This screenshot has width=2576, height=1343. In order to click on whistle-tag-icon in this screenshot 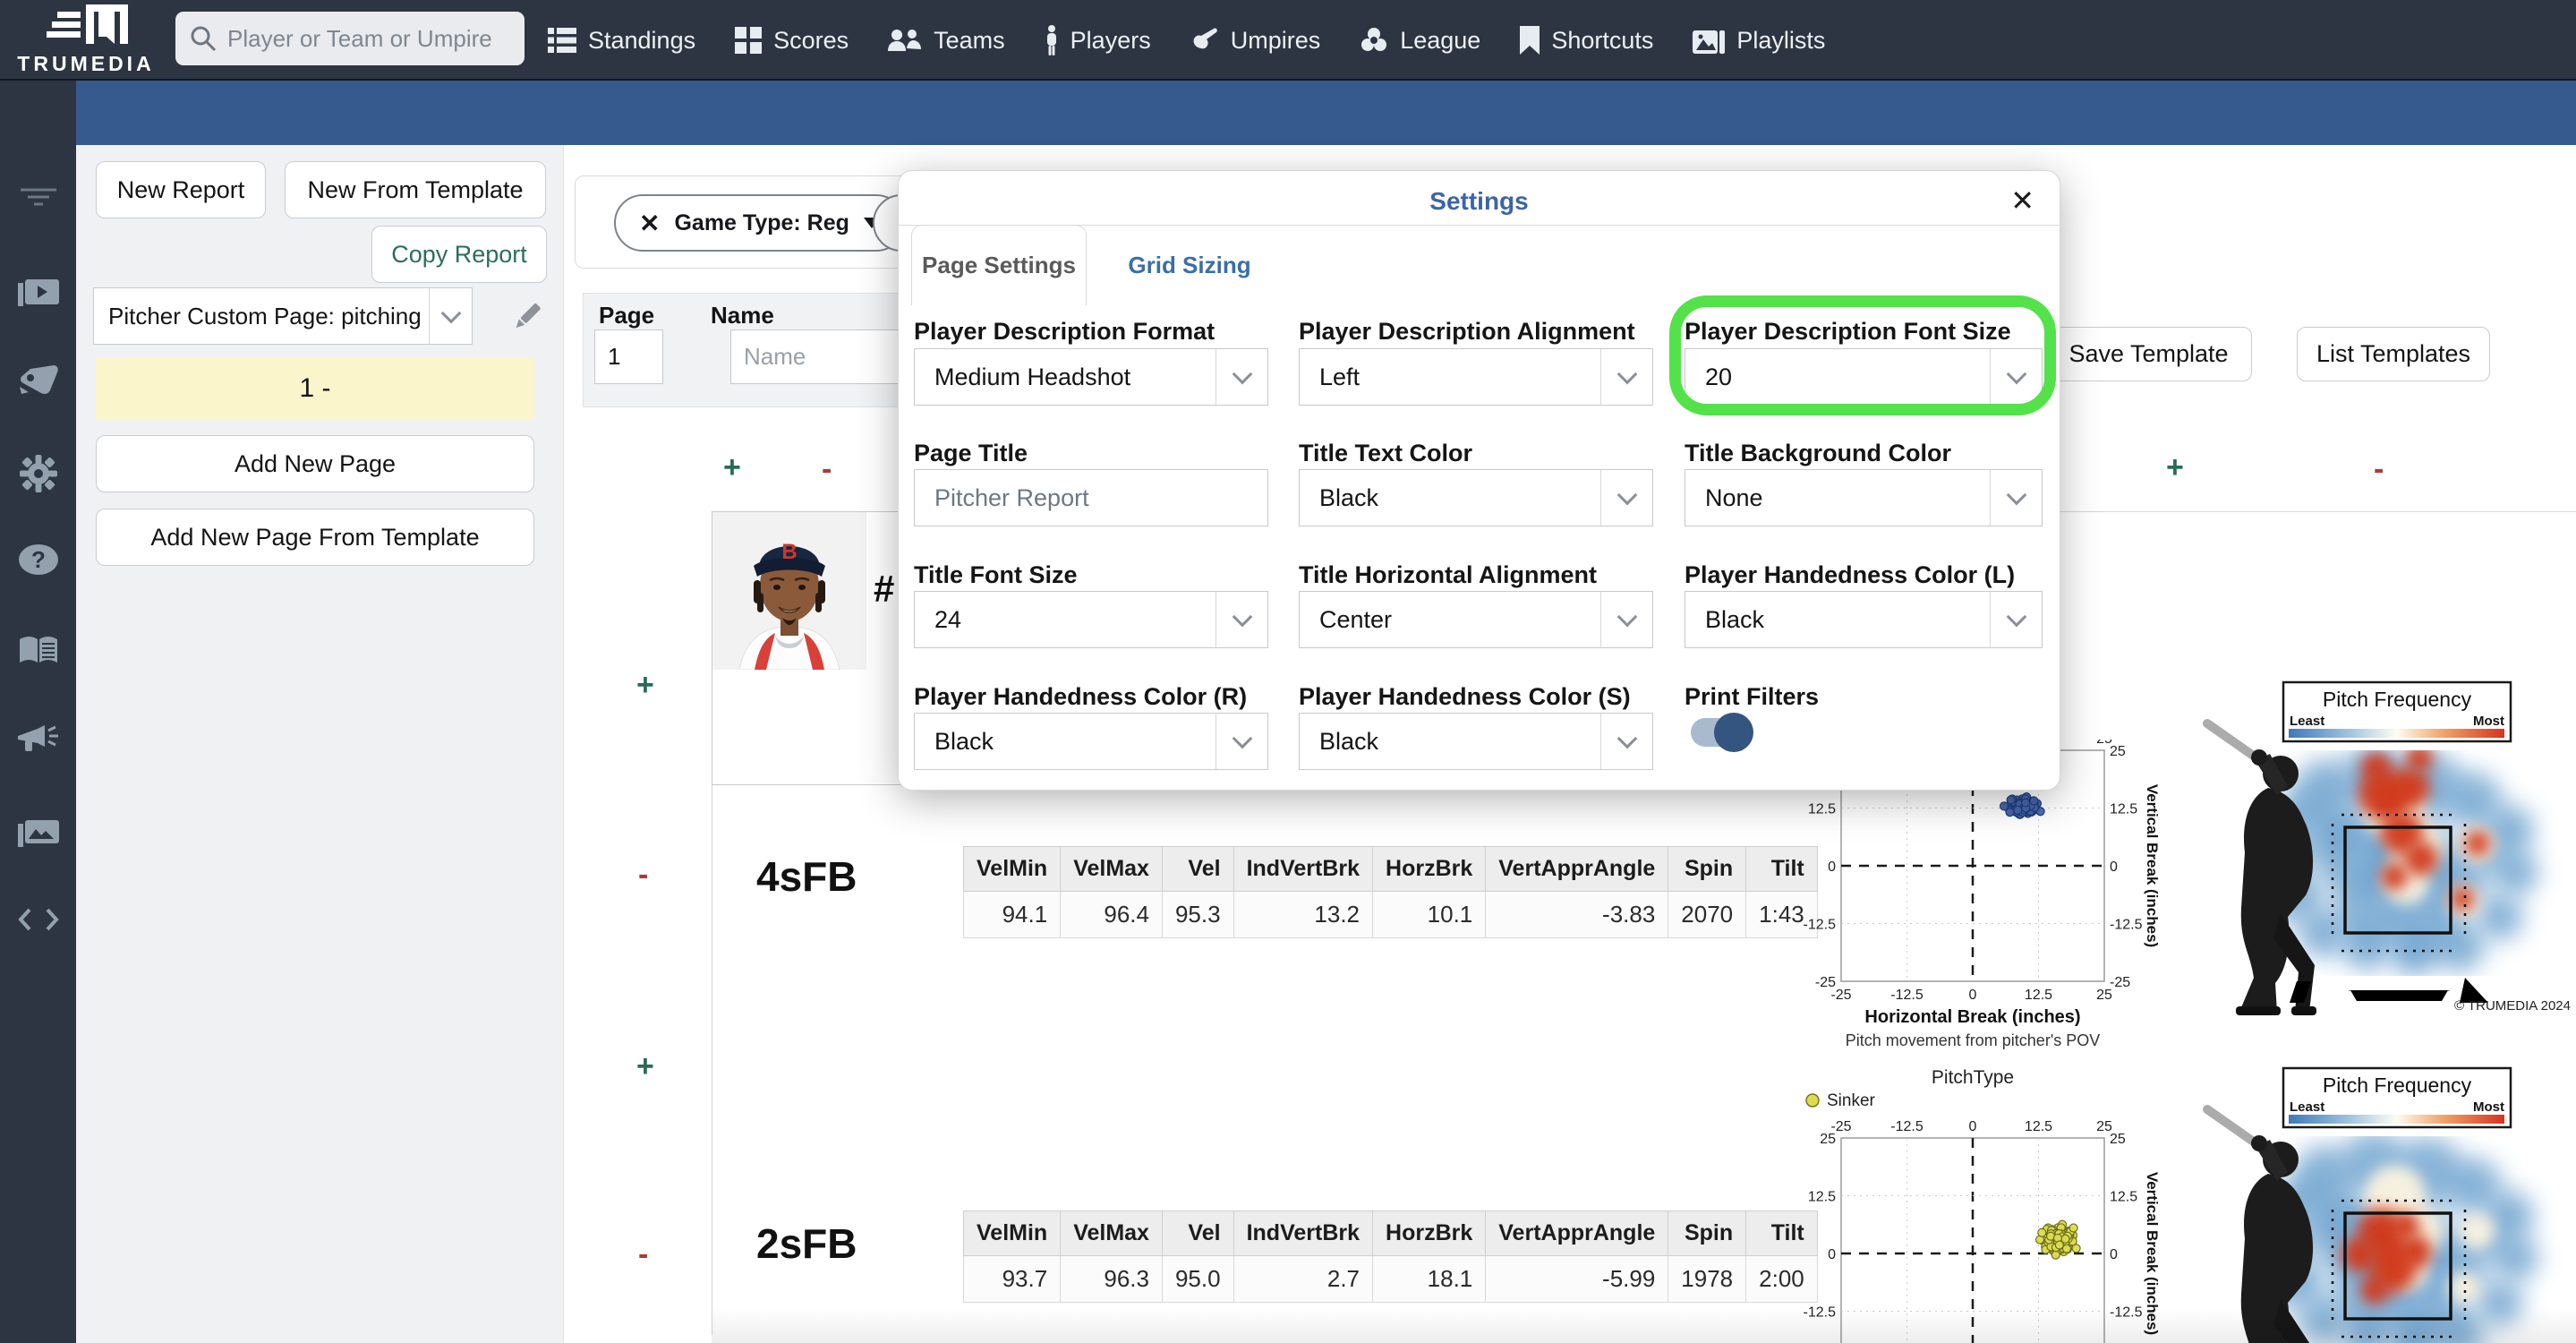, I will do `click(38, 383)`.